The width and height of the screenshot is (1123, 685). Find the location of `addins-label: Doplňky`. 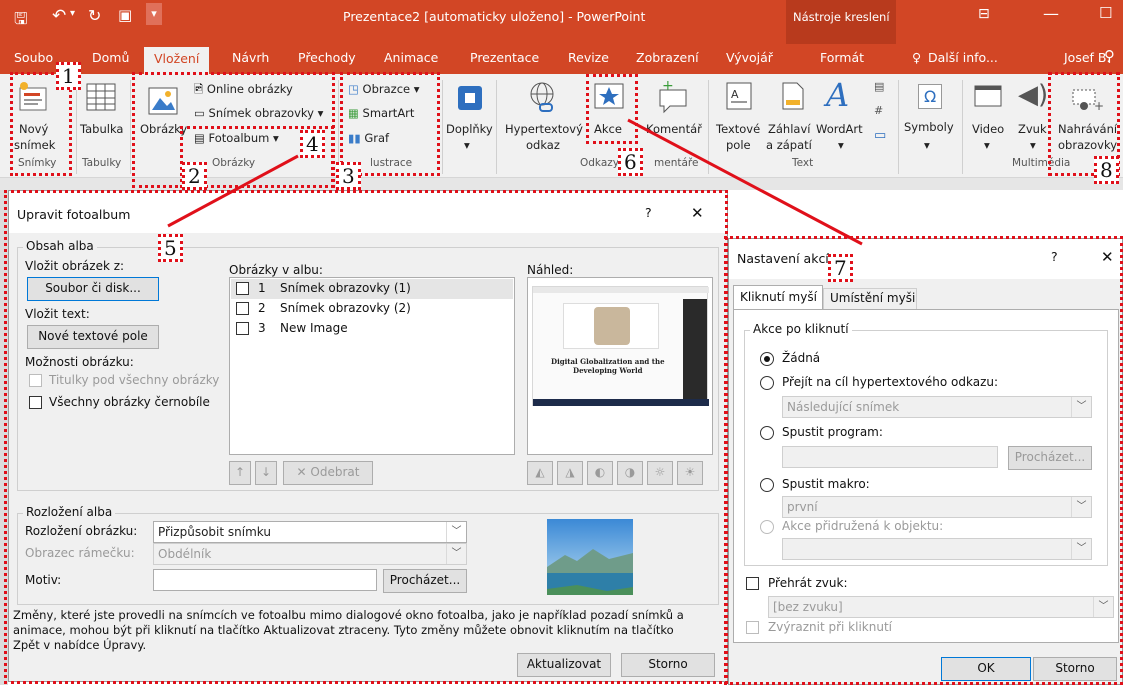

addins-label: Doplňky is located at coordinates (469, 129).